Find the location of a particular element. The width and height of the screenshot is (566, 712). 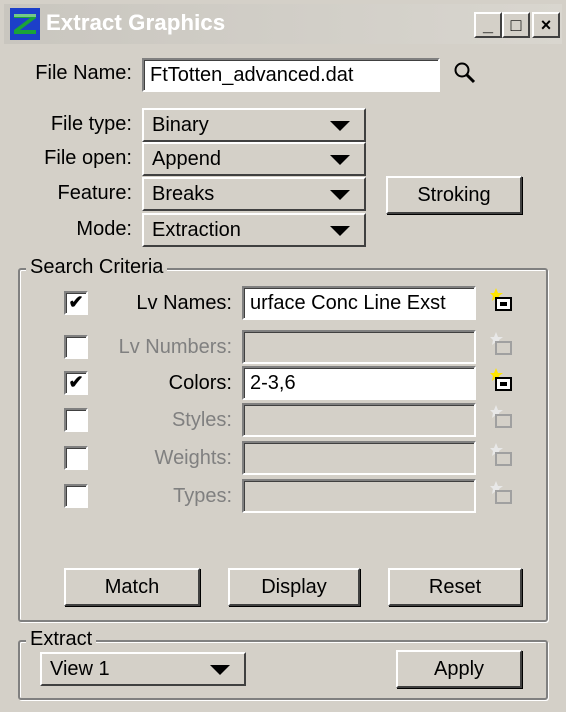

styles-label: Styles: is located at coordinates (201, 420).